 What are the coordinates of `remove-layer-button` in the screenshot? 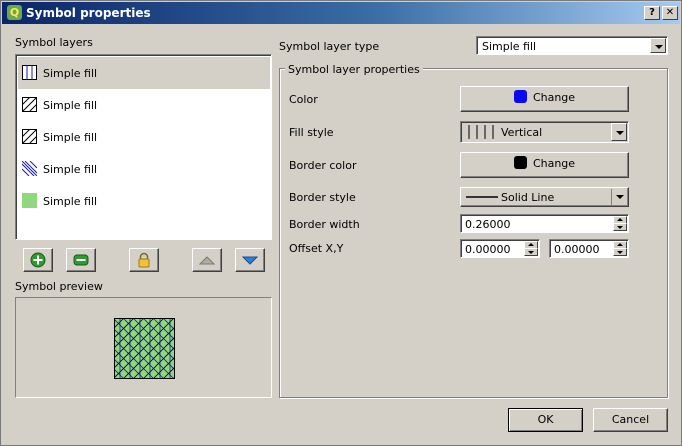 It's located at (81, 260).